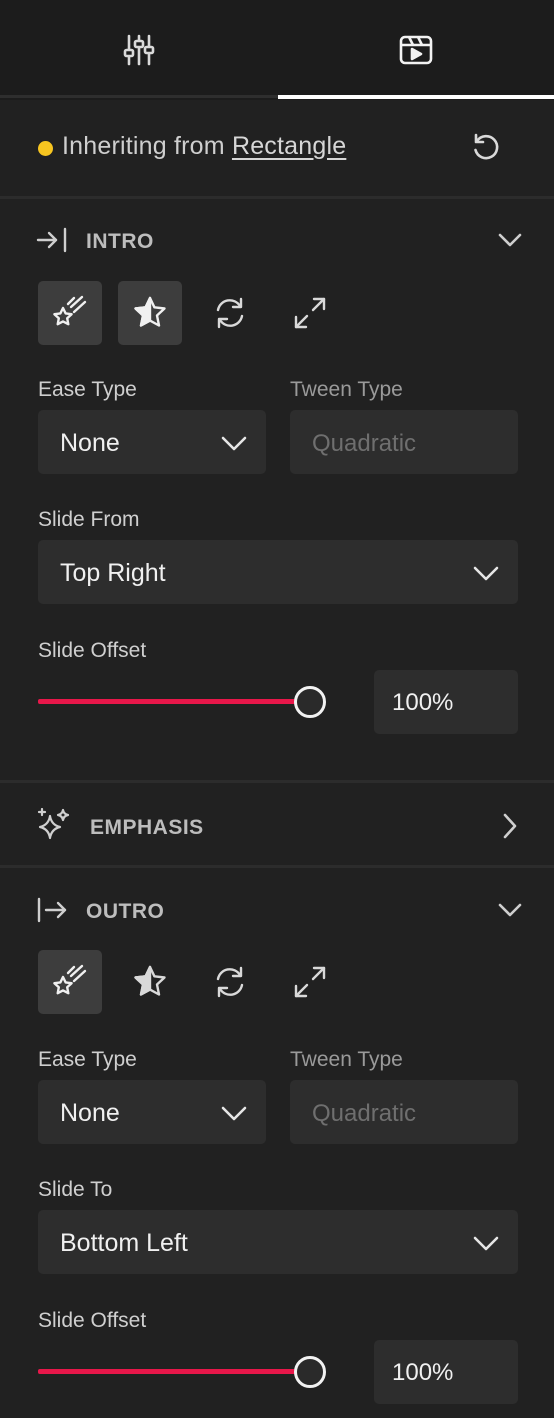 The height and width of the screenshot is (1418, 554). What do you see at coordinates (87, 1059) in the screenshot?
I see `outro-ease-type-label: Ease Type` at bounding box center [87, 1059].